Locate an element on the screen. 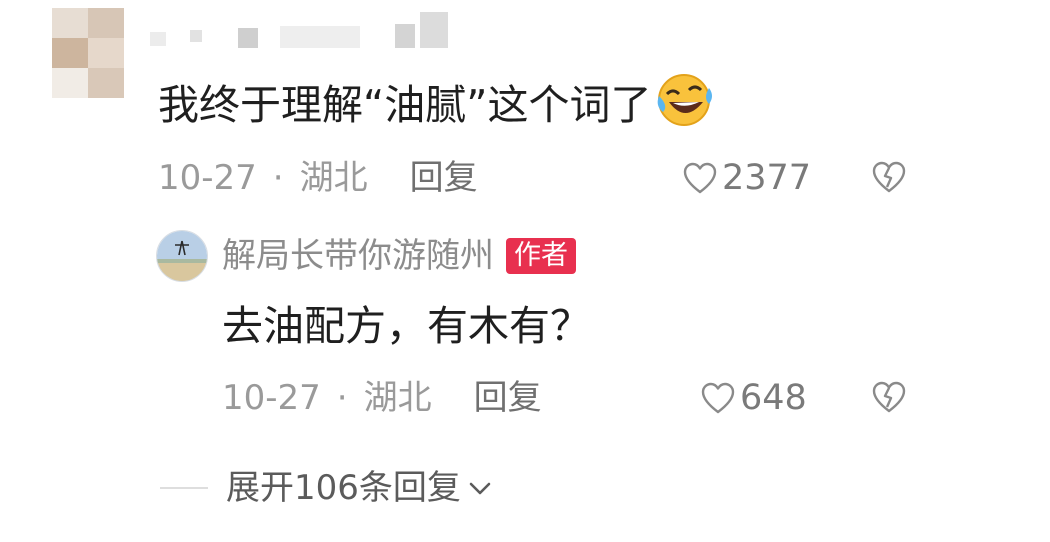 The height and width of the screenshot is (542, 1050). like-button: 2377 is located at coordinates (746, 178).